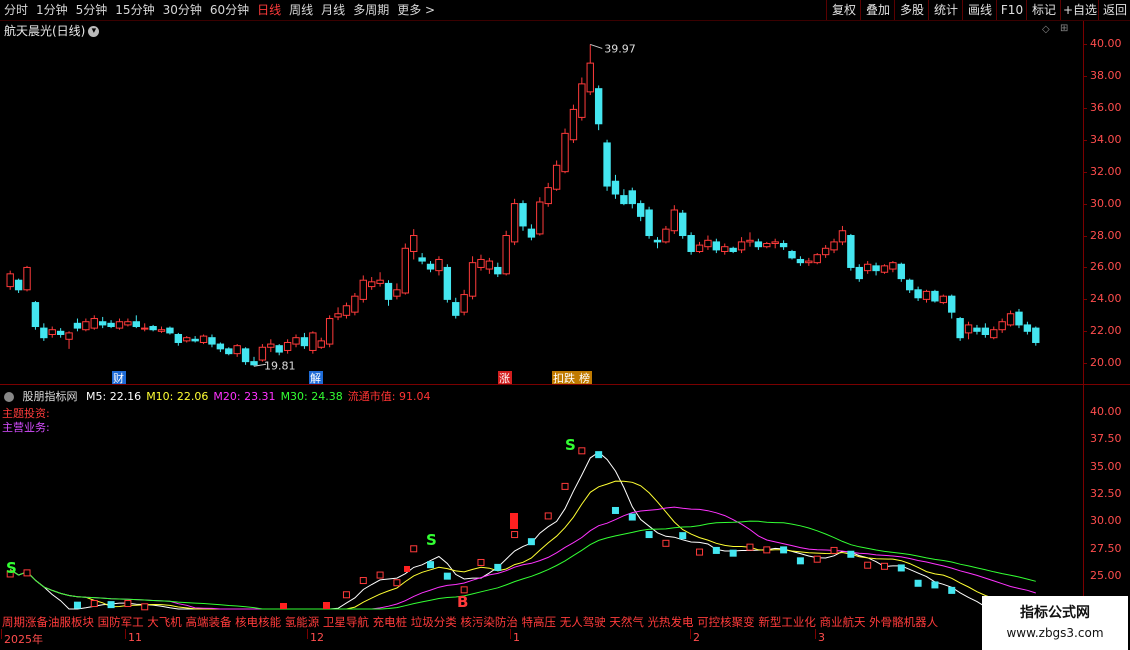 This screenshot has width=1130, height=650. I want to click on toolbar-button-4: 画线, so click(979, 10).